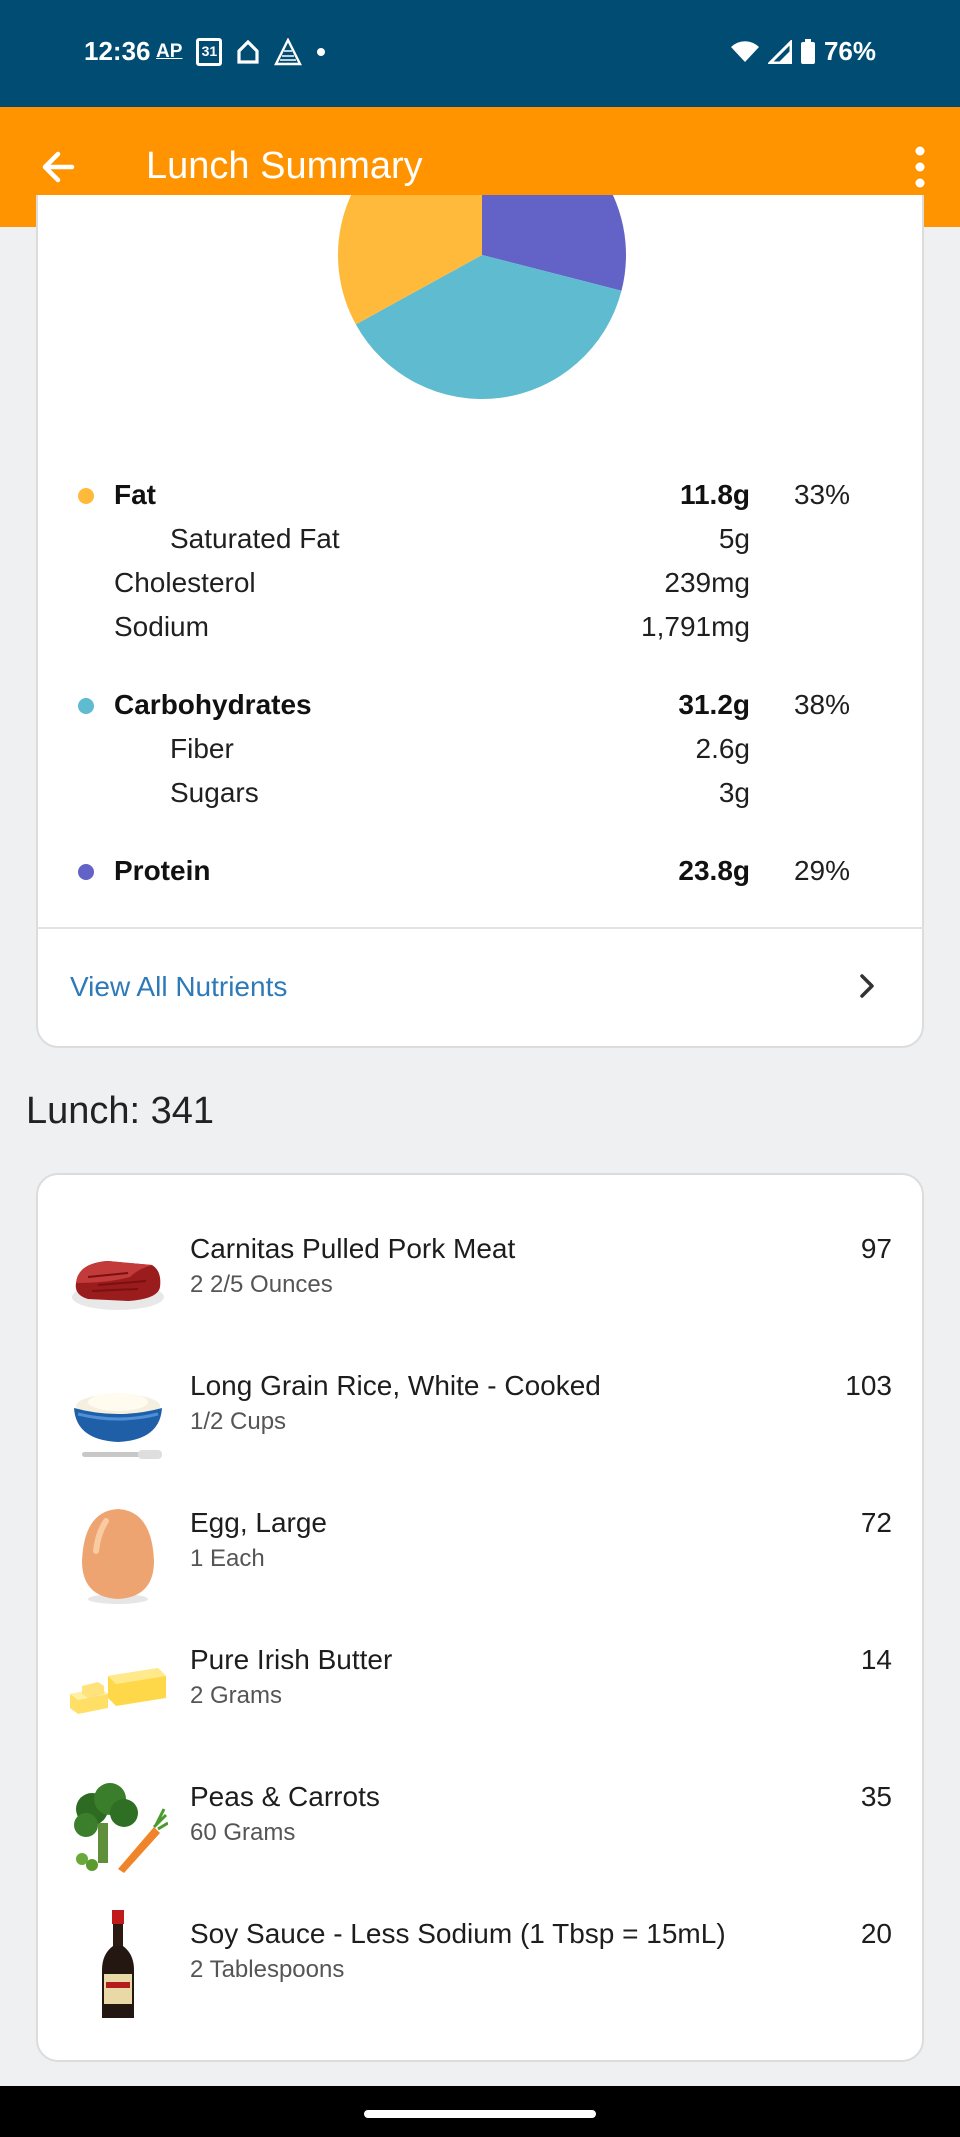 The width and height of the screenshot is (960, 2137). What do you see at coordinates (821, 870) in the screenshot?
I see `nutrient-percent: 29%` at bounding box center [821, 870].